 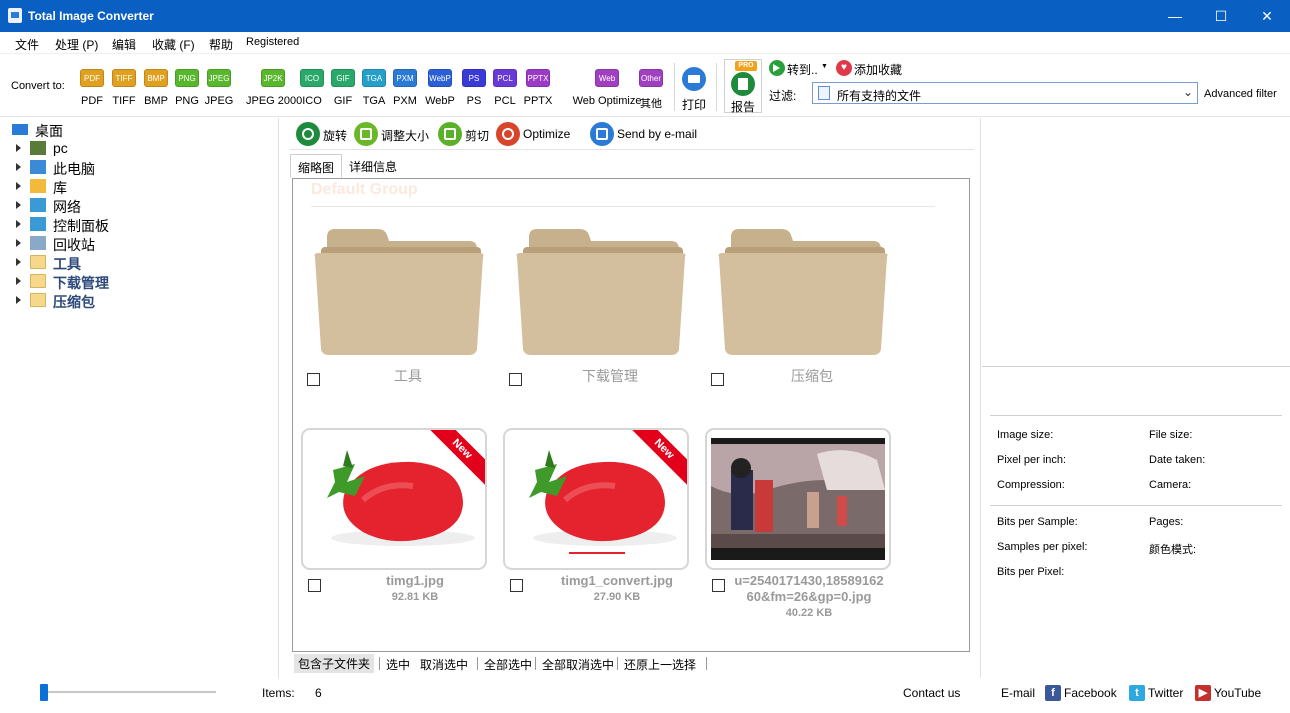 What do you see at coordinates (444, 664) in the screenshot?
I see `deselect-button: 取消选中` at bounding box center [444, 664].